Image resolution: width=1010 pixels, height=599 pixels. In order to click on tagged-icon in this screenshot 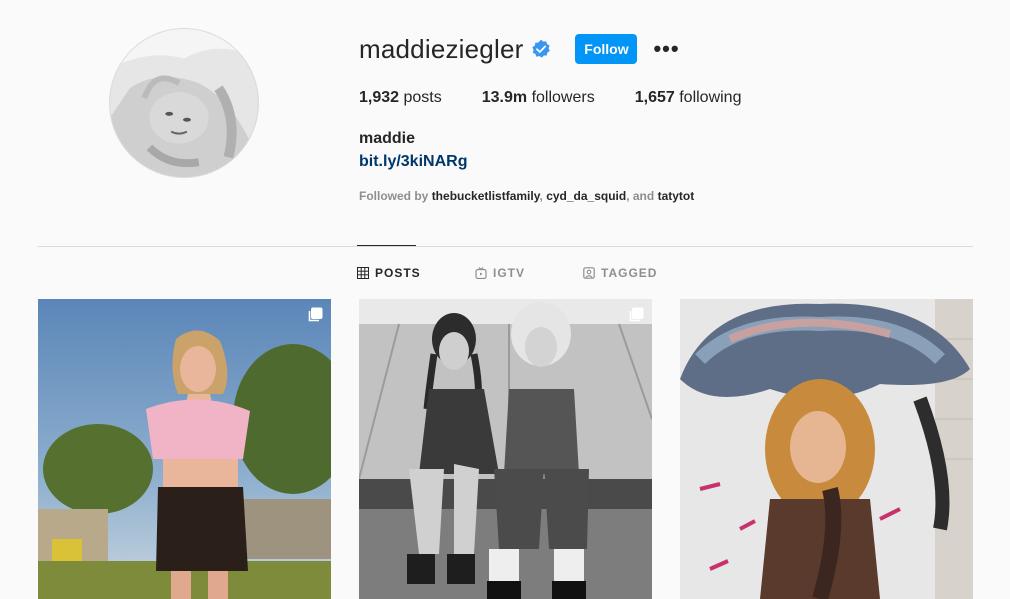, I will do `click(589, 273)`.